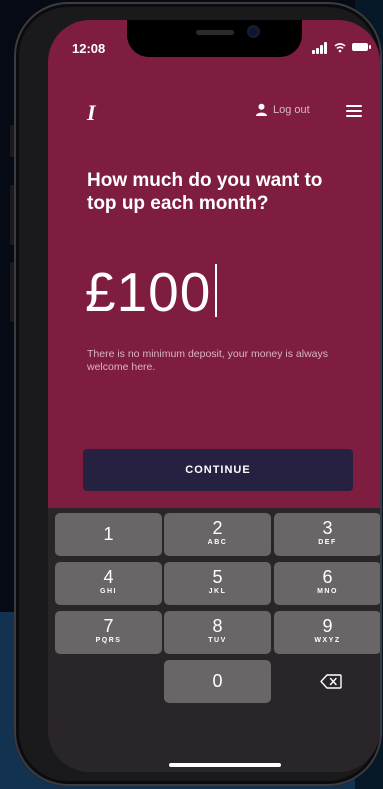  I want to click on key-9: 9 WXYZ, so click(327, 632).